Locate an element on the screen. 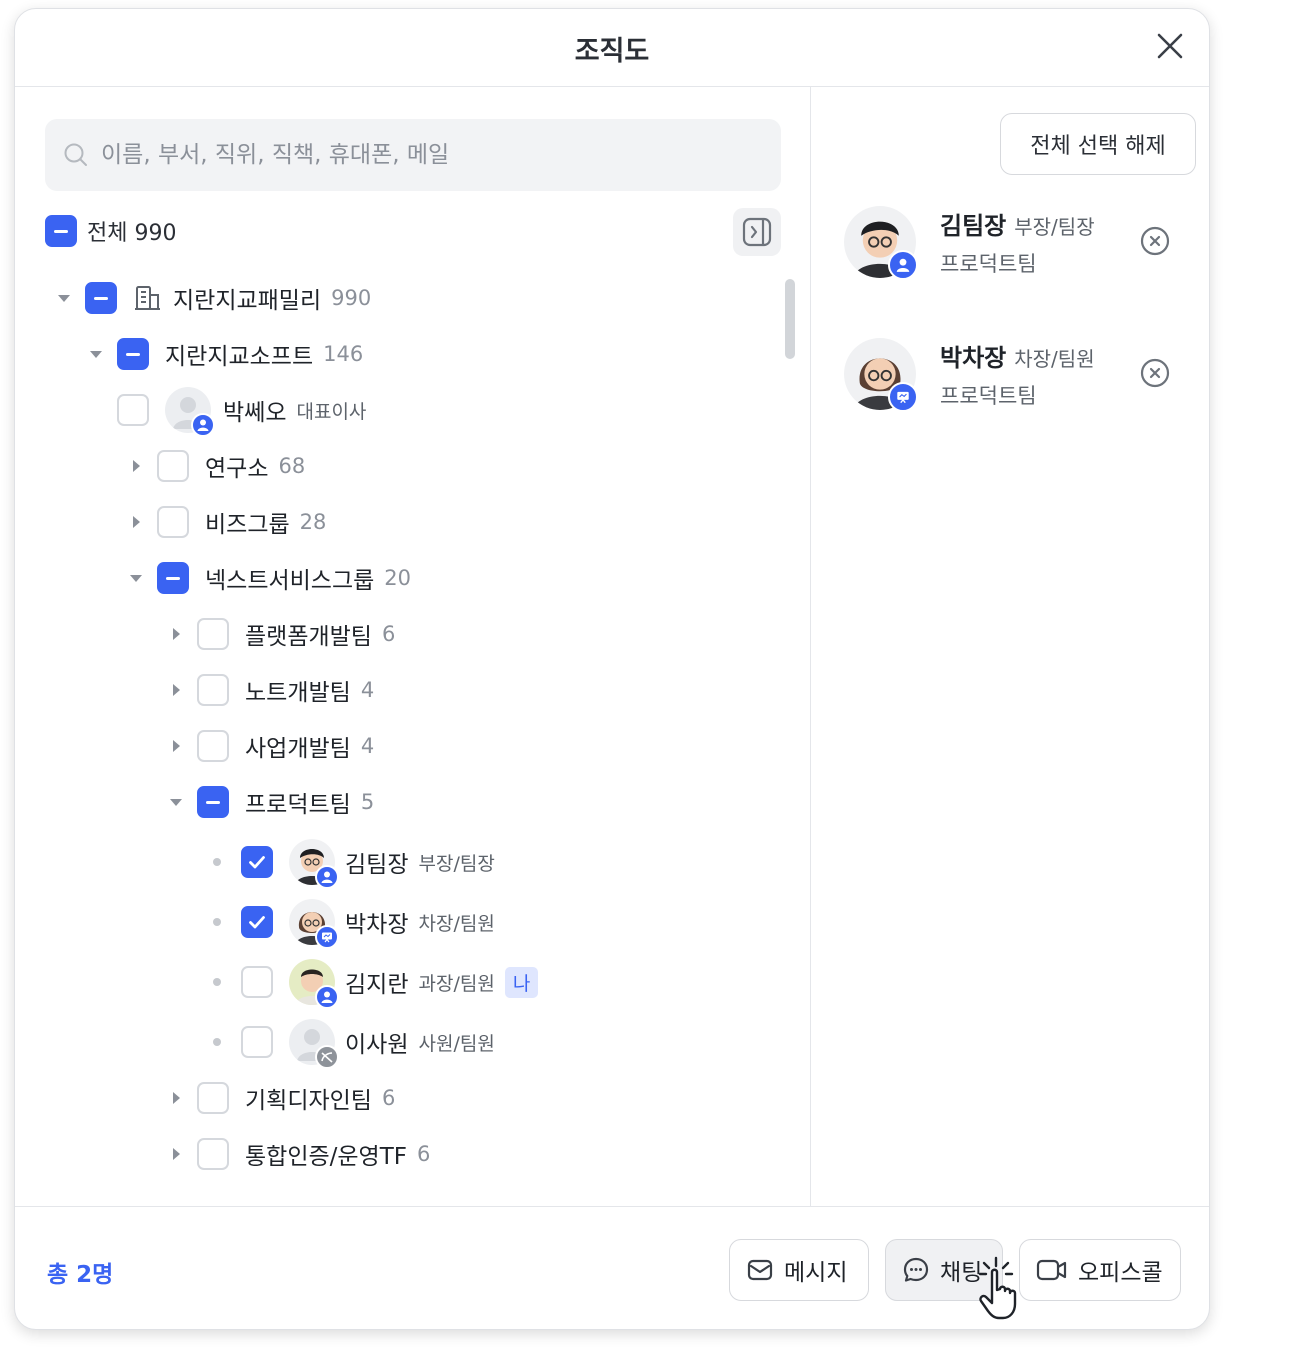 This screenshot has width=1312, height=1353. search-icon is located at coordinates (75, 154).